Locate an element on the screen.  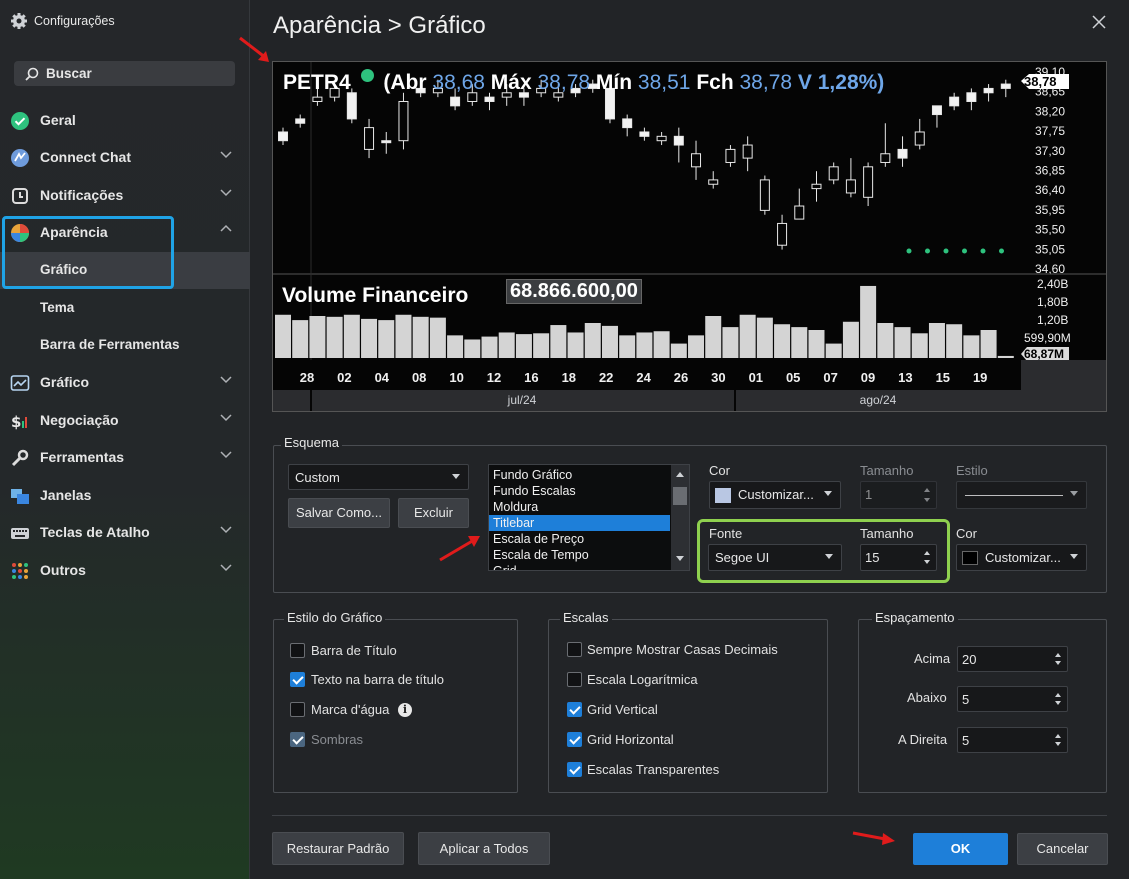
schema-title: Esquema is located at coordinates (311, 442).